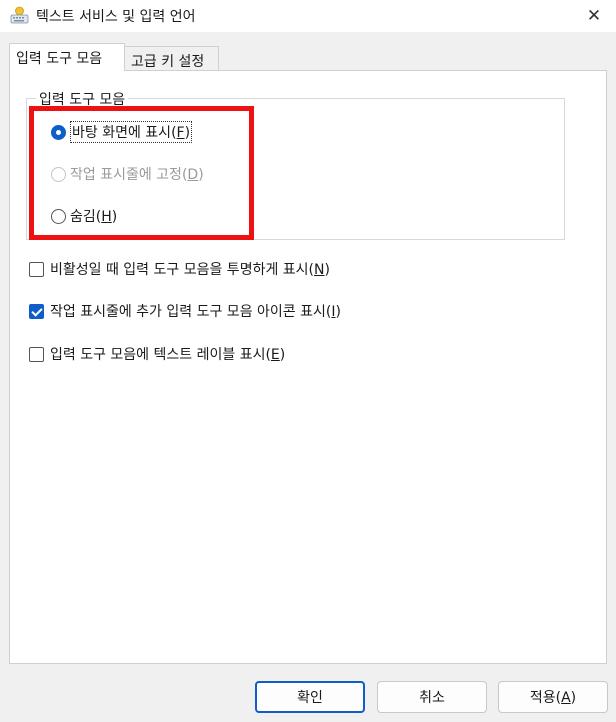  I want to click on cancel-button: 취소, so click(432, 697).